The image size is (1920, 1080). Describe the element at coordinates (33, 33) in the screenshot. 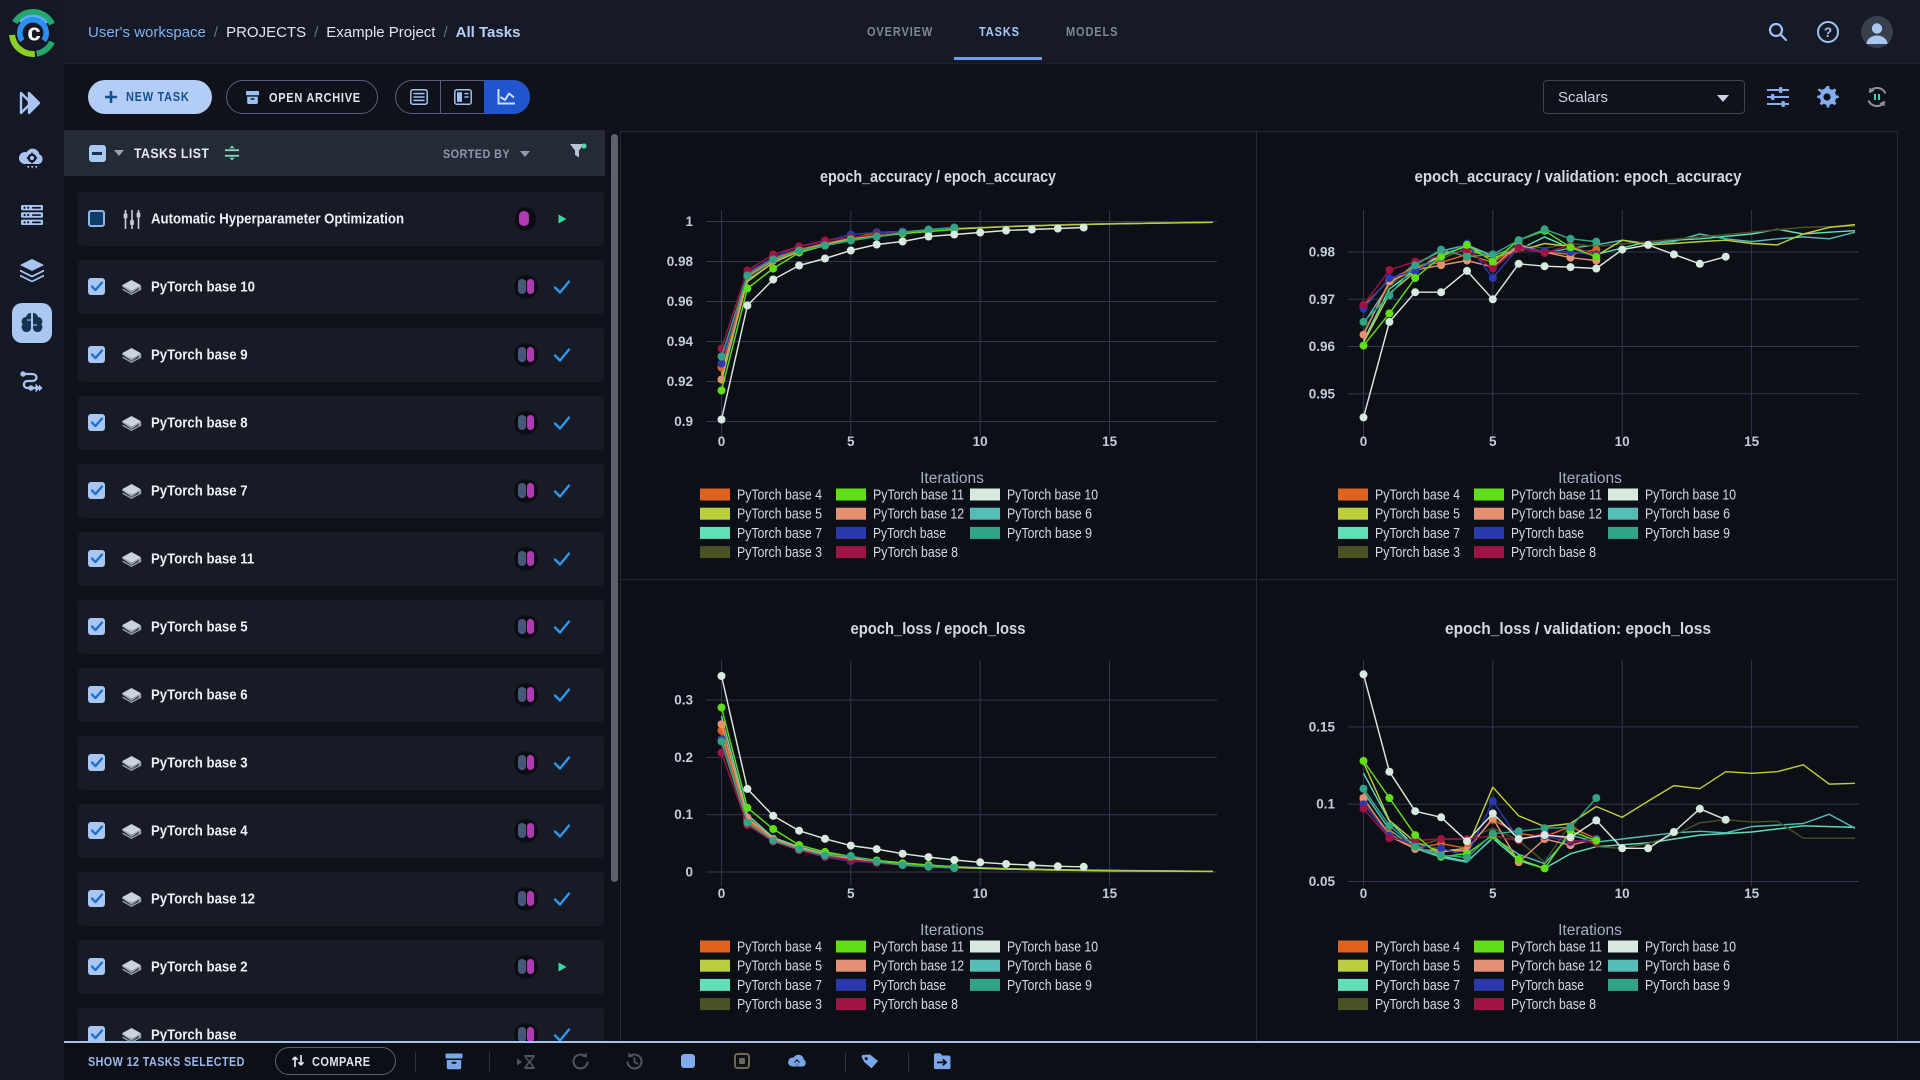

I see `svg-text: c` at that location.